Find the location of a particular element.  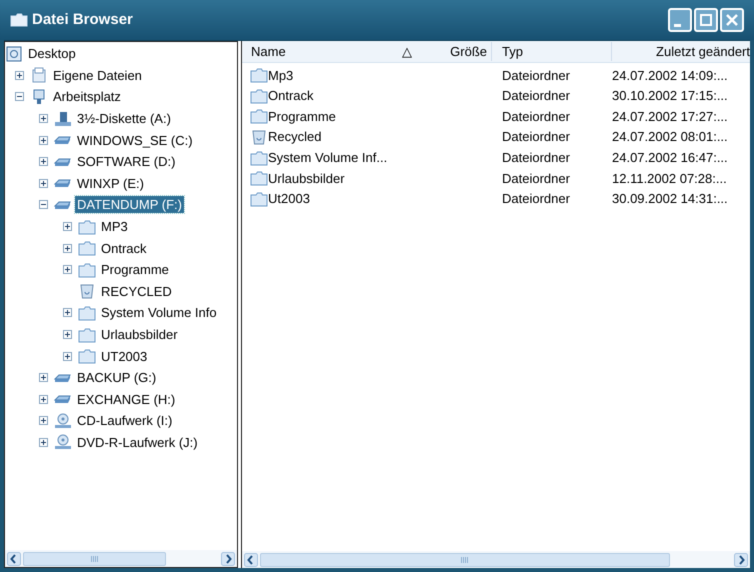

maximize-icon is located at coordinates (706, 20).